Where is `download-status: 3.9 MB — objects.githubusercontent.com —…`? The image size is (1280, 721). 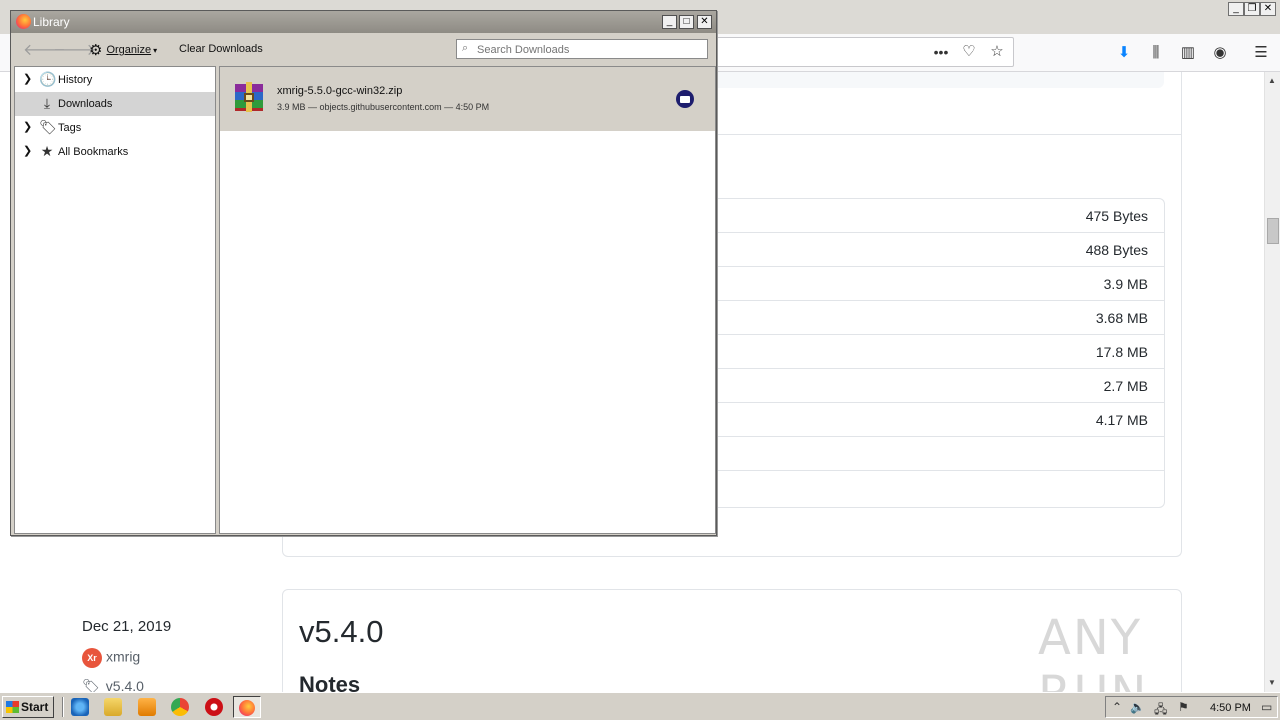 download-status: 3.9 MB — objects.githubusercontent.com —… is located at coordinates (383, 107).